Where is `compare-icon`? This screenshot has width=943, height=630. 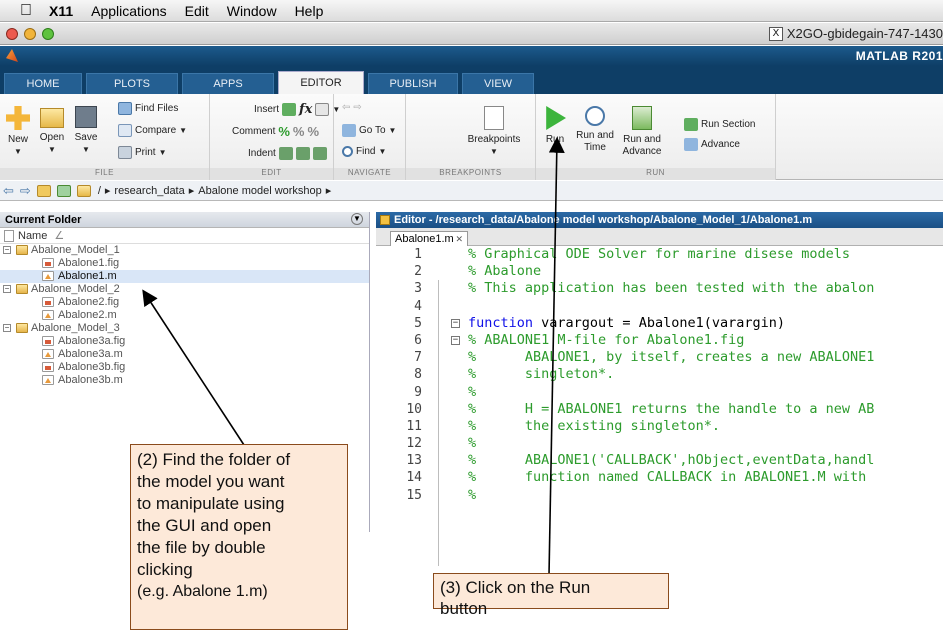
compare-icon is located at coordinates (125, 130).